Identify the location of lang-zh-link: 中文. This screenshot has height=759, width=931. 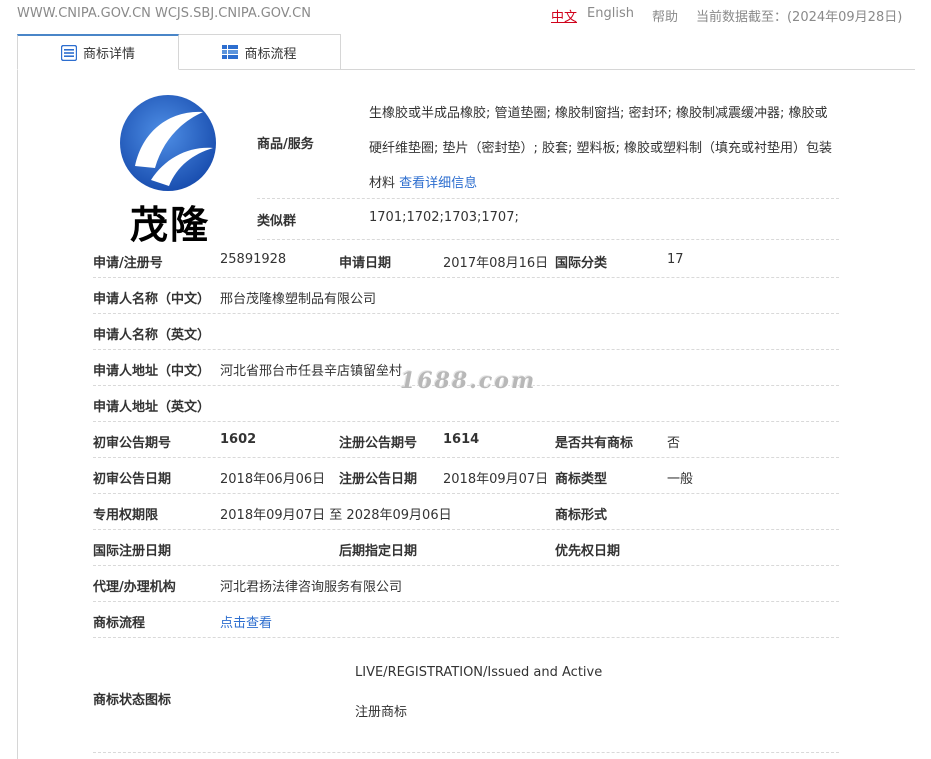
(564, 15).